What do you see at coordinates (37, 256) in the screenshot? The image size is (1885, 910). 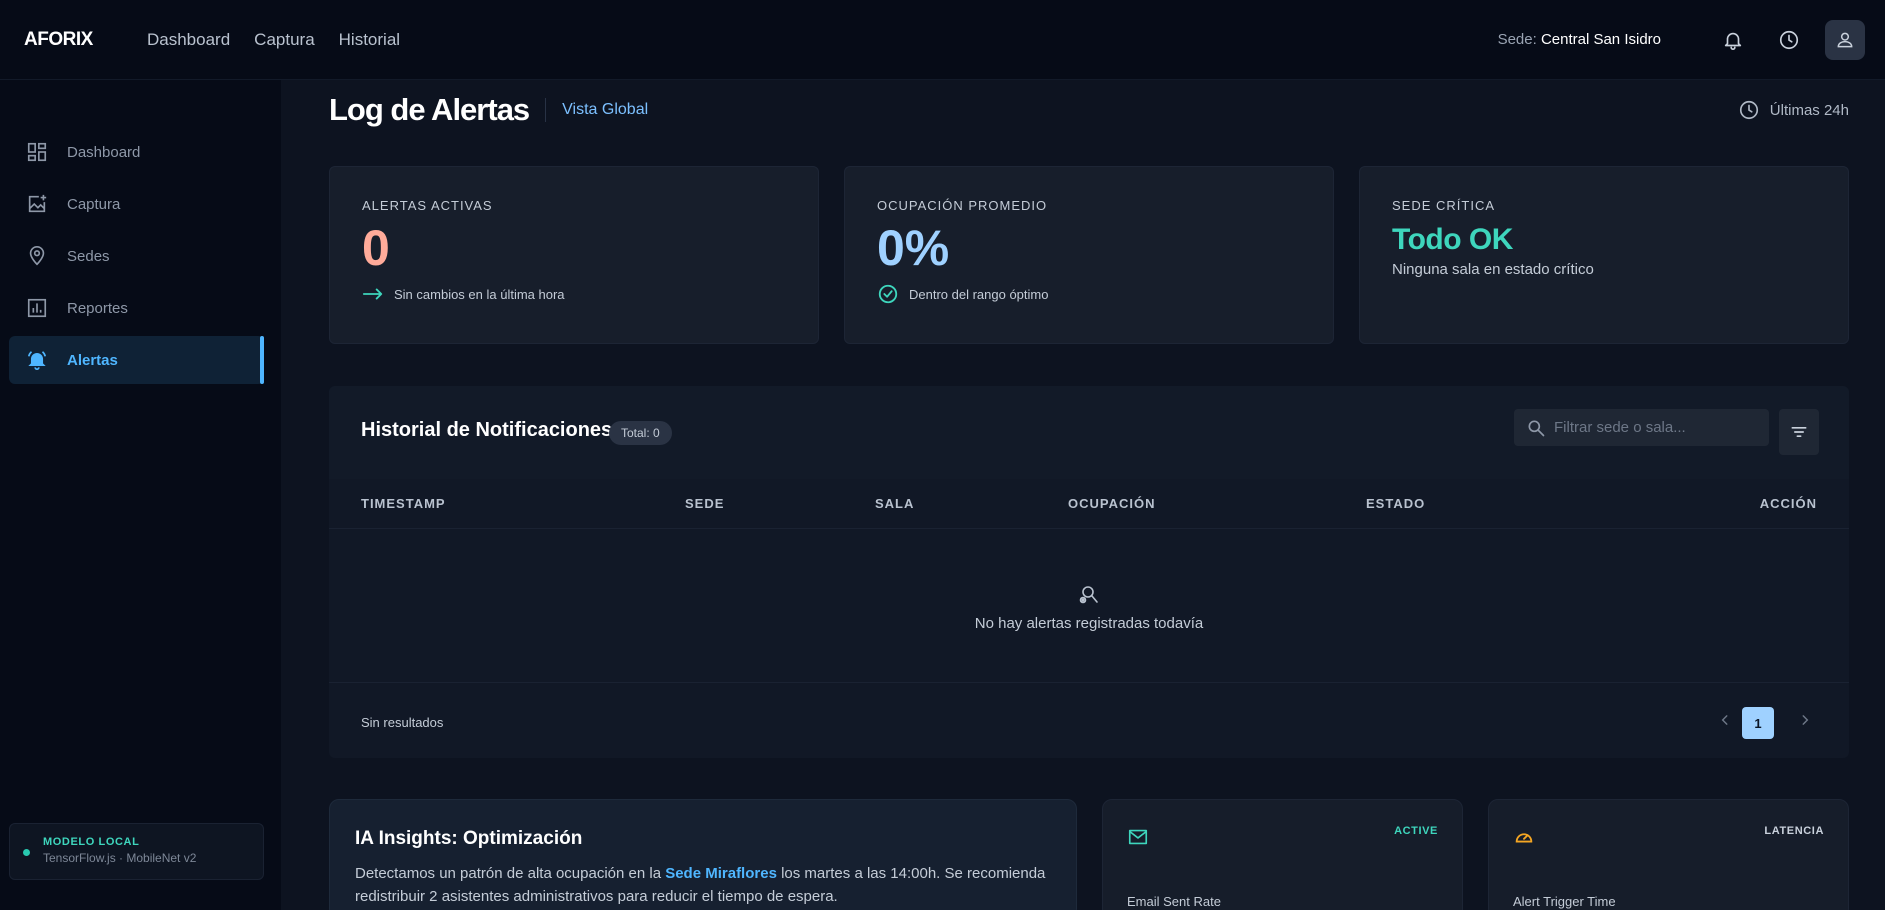 I see `location-pin-icon` at bounding box center [37, 256].